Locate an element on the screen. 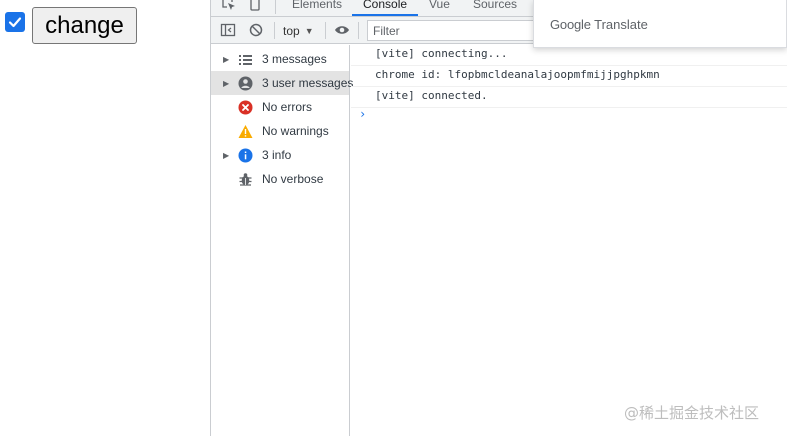  clear-console-icon is located at coordinates (256, 30).